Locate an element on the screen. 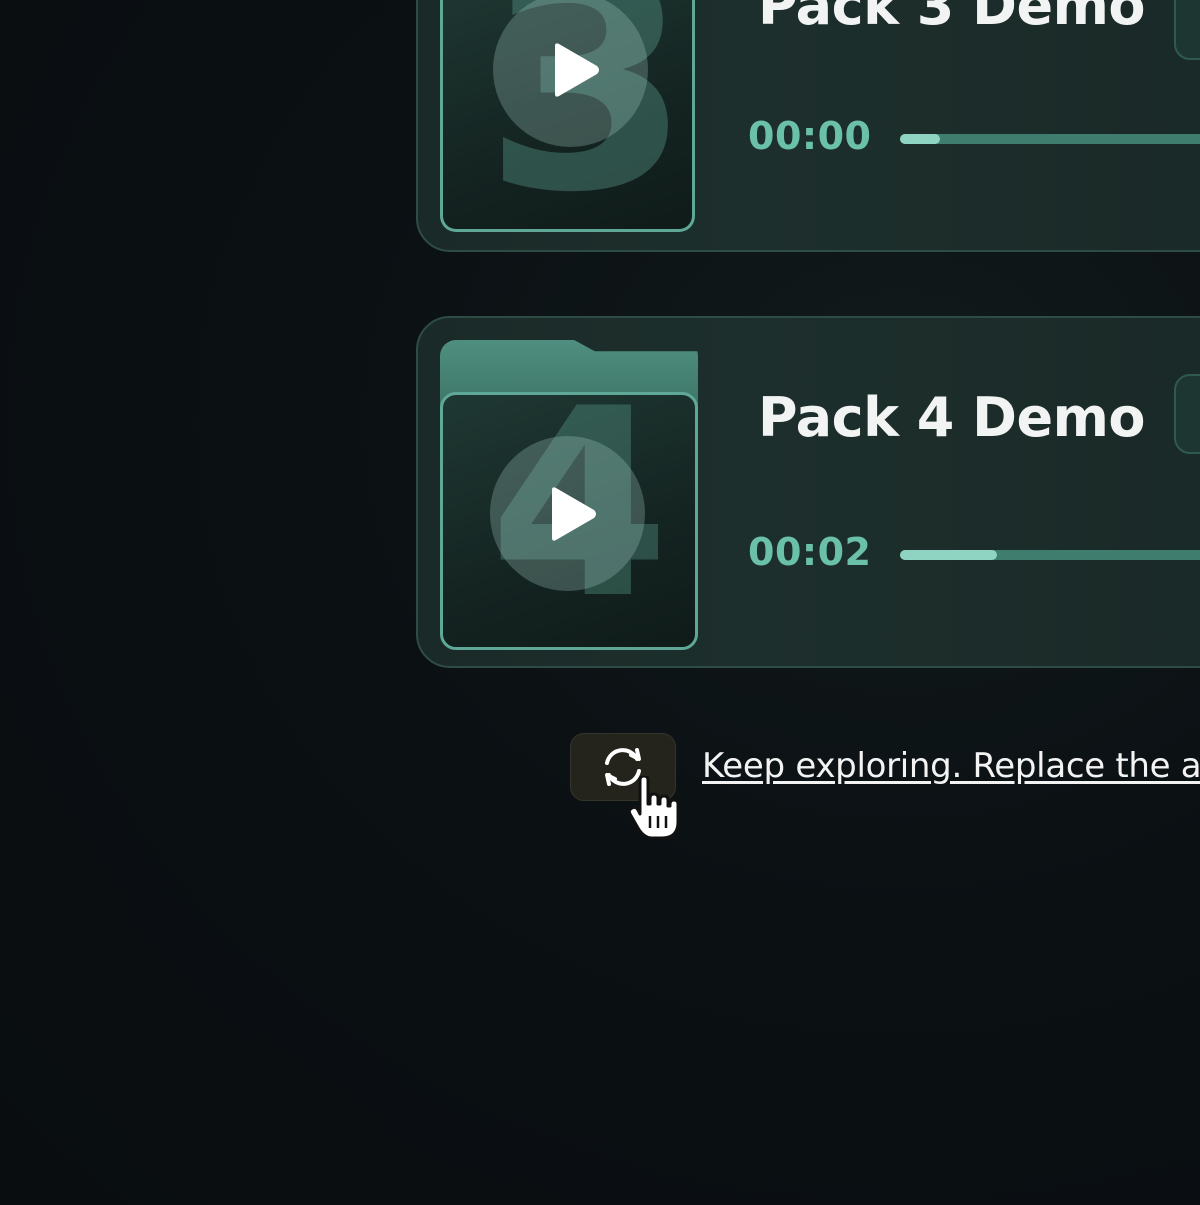 This screenshot has height=1205, width=1200. track-cover-pack-3: 3 is located at coordinates (567, 116).